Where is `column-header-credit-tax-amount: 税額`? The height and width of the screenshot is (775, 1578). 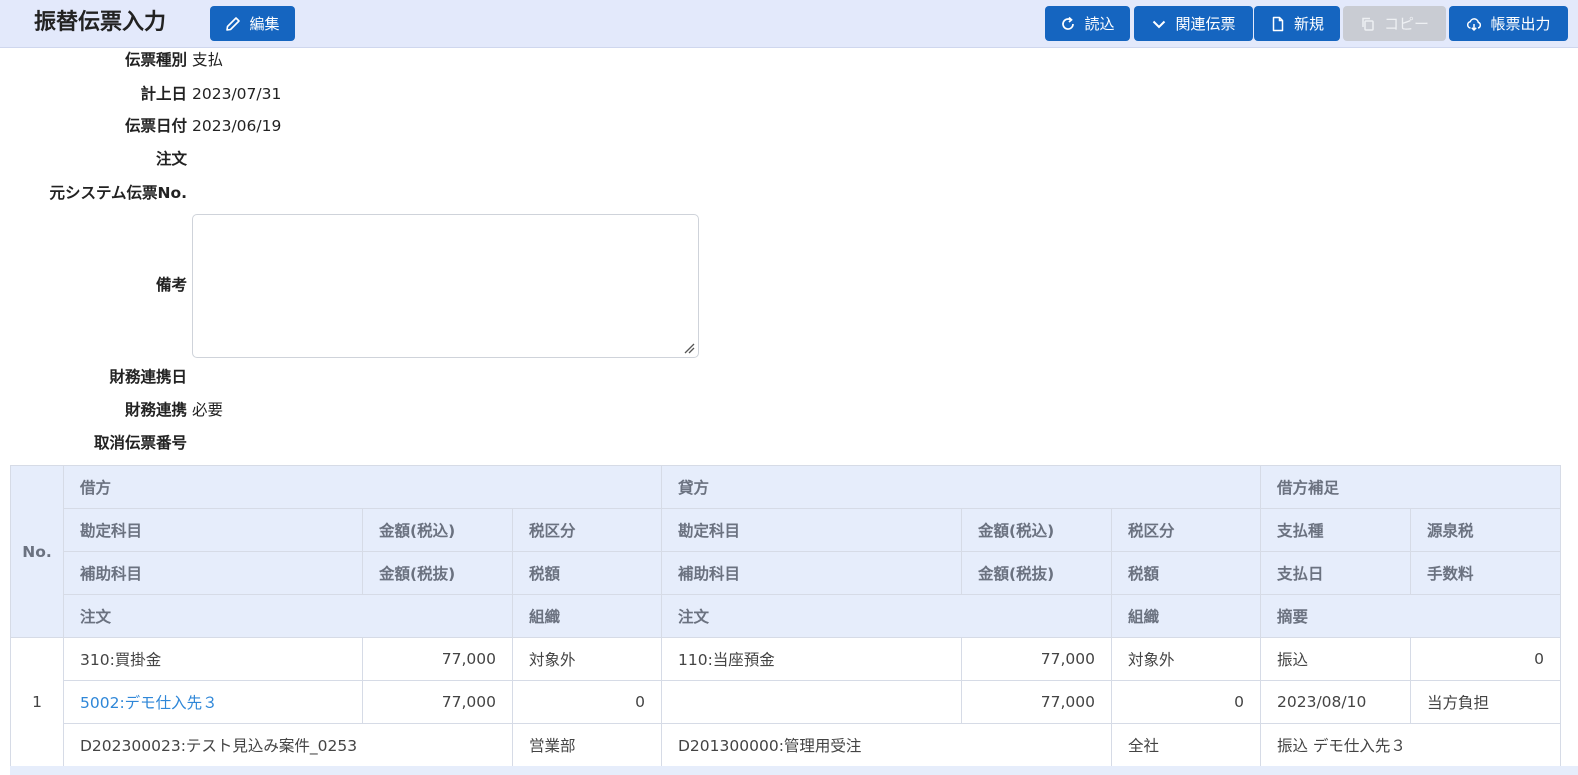 column-header-credit-tax-amount: 税額 is located at coordinates (1186, 573).